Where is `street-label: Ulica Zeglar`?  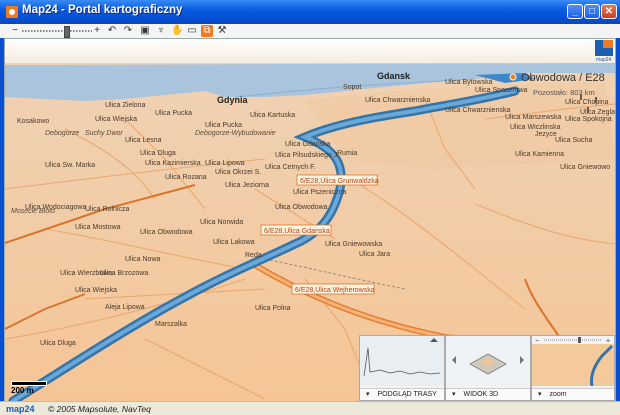 street-label: Ulica Zeglar is located at coordinates (597, 112).